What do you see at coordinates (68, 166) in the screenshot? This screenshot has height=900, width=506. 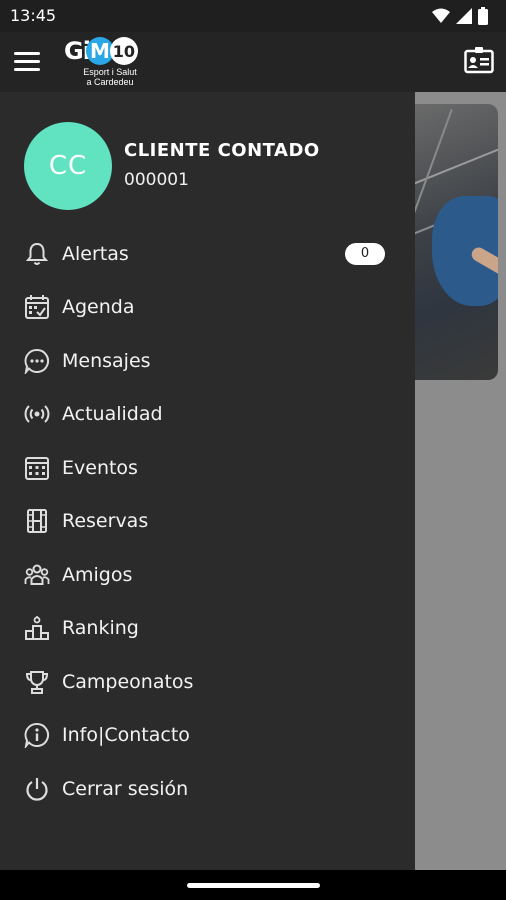 I see `avatar: CC` at bounding box center [68, 166].